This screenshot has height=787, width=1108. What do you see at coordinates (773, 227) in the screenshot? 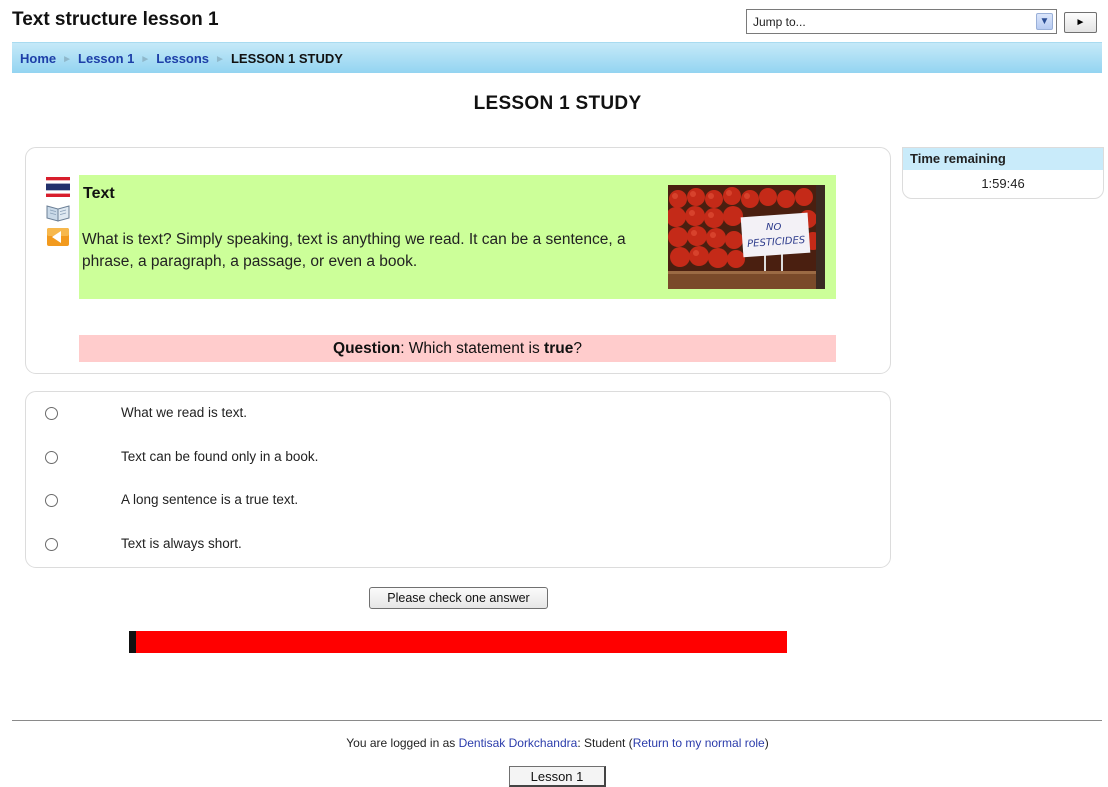
I see `sign-text-line1: NO` at bounding box center [773, 227].